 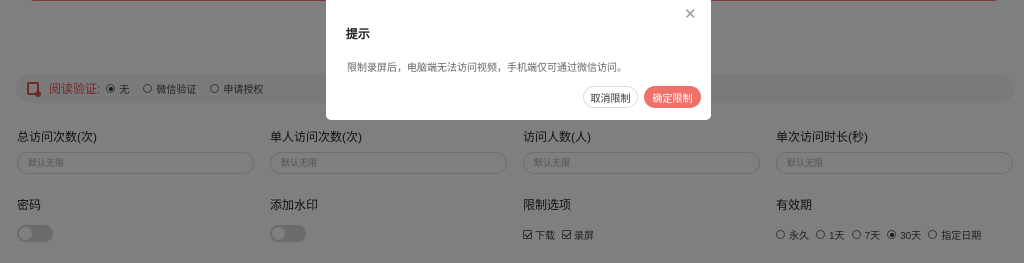 I want to click on close-icon: ✕, so click(x=690, y=15).